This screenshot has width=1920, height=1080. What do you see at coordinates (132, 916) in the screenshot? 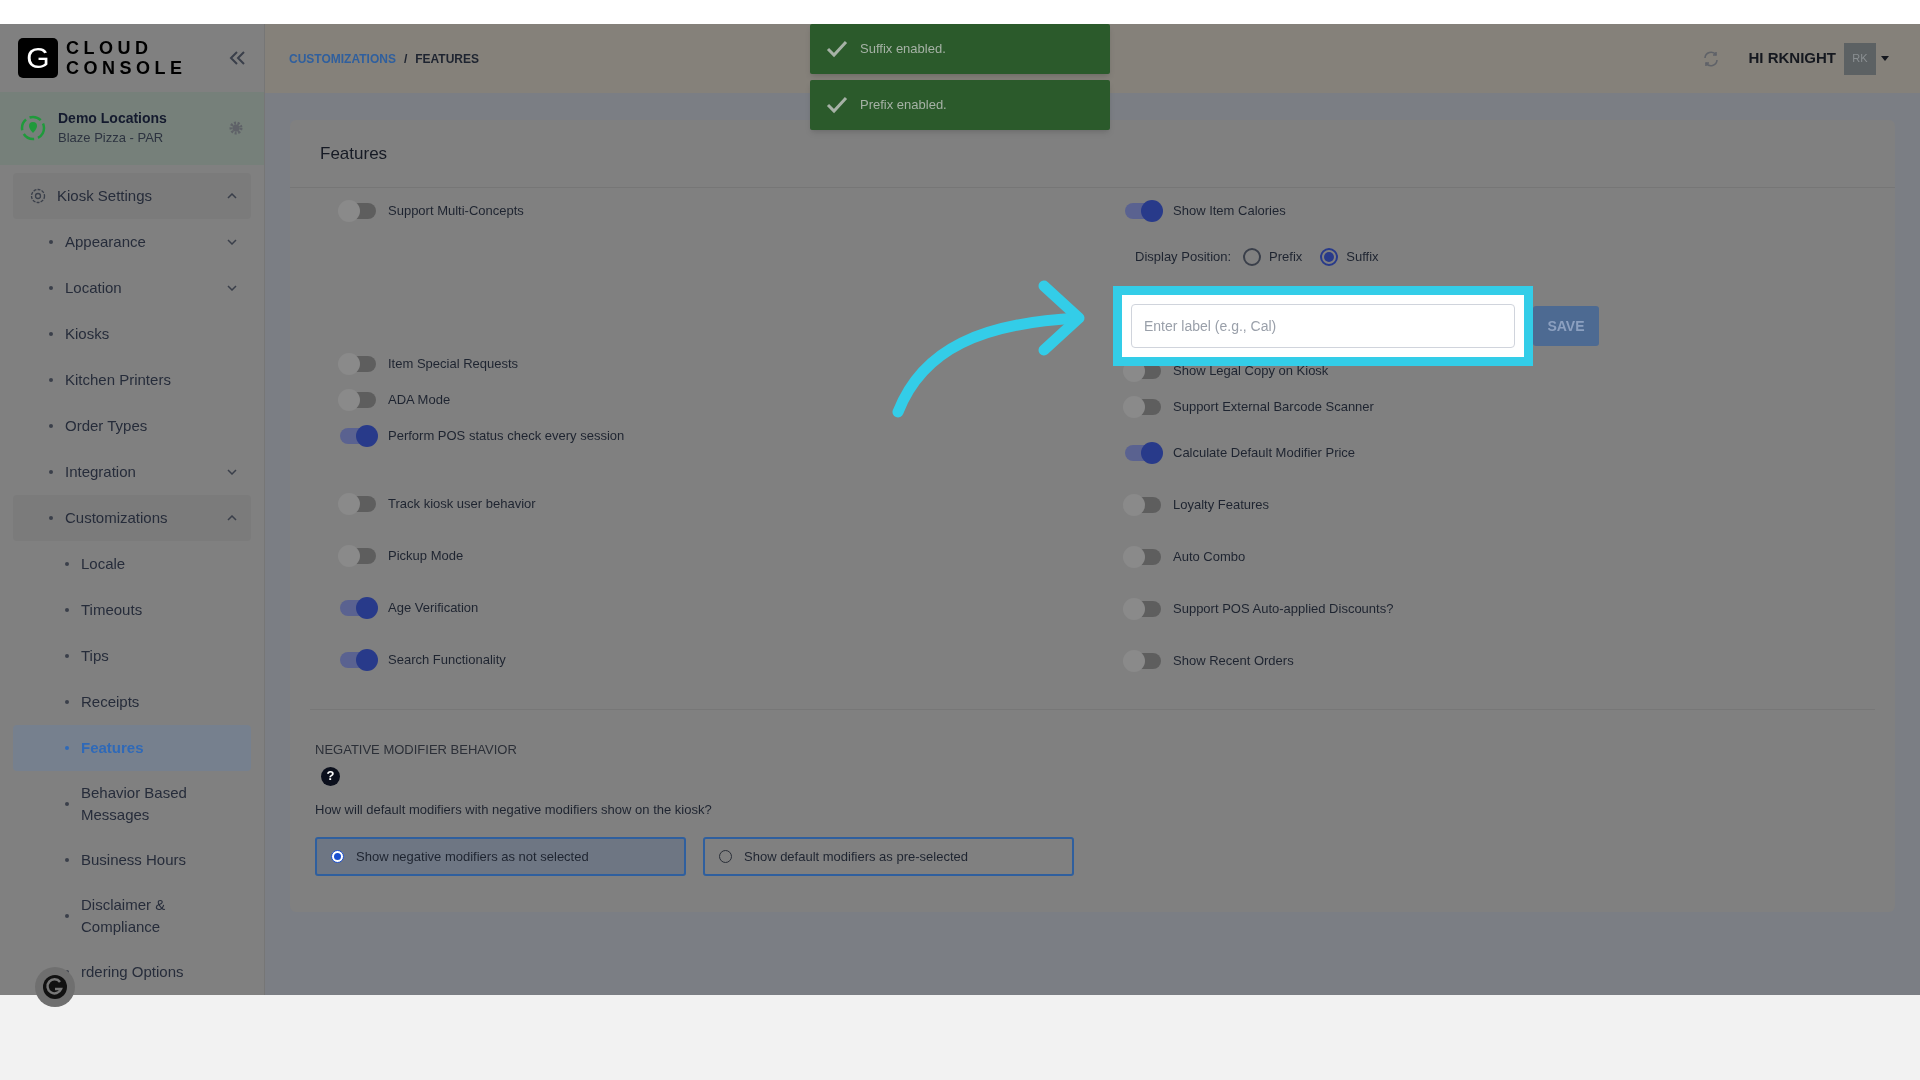
I see `nav-item: Disclaimer & Compliance` at bounding box center [132, 916].